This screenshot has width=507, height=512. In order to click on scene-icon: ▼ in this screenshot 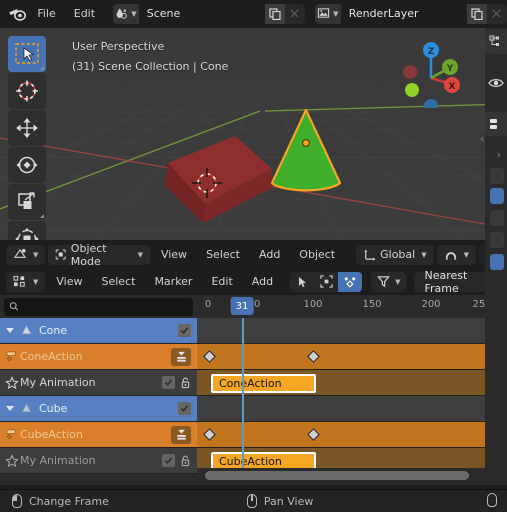, I will do `click(126, 13)`.